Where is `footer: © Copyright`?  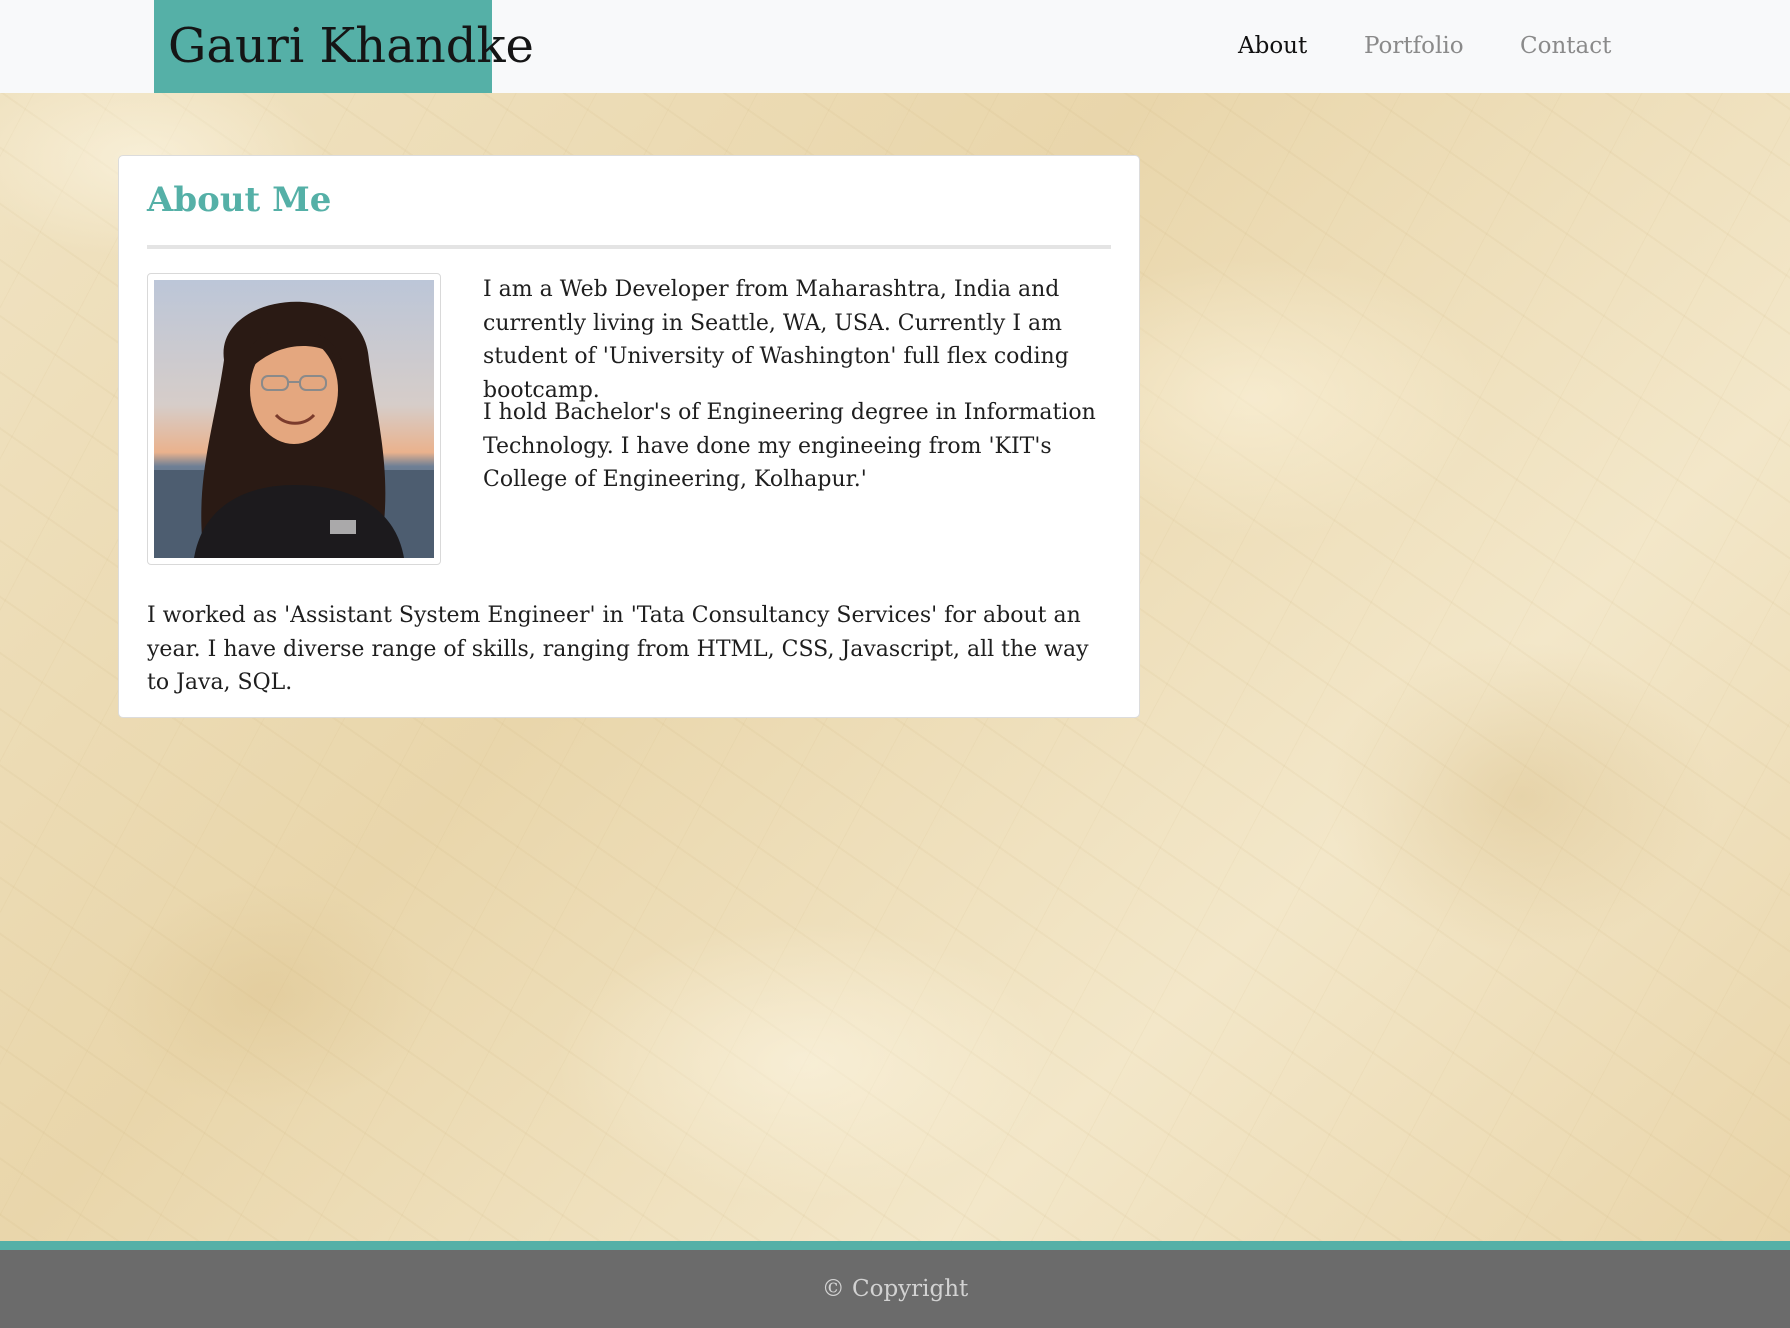 footer: © Copyright is located at coordinates (895, 1289).